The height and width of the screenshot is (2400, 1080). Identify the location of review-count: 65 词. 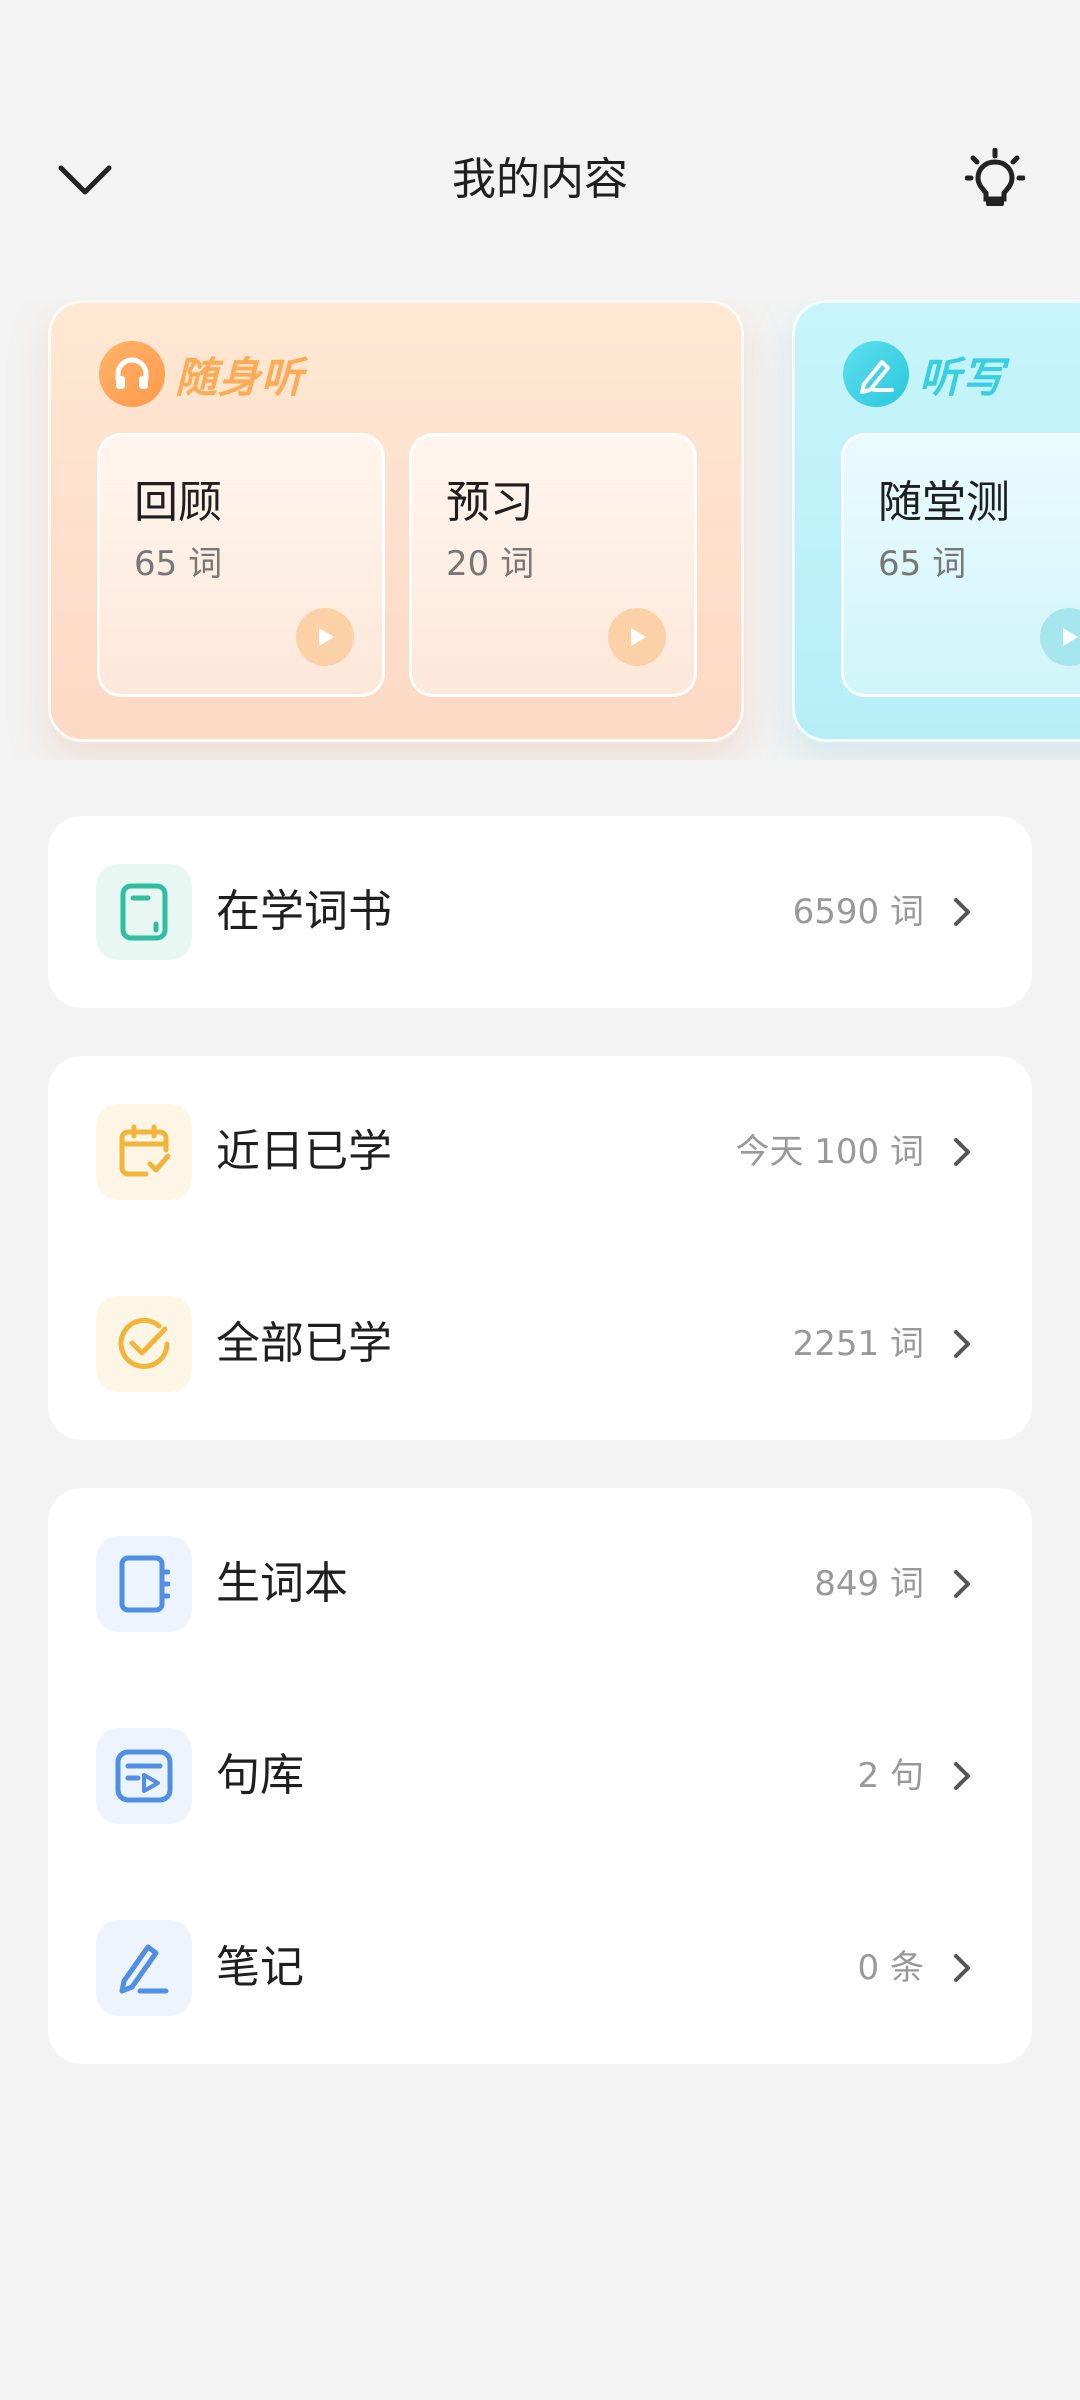
(178, 564).